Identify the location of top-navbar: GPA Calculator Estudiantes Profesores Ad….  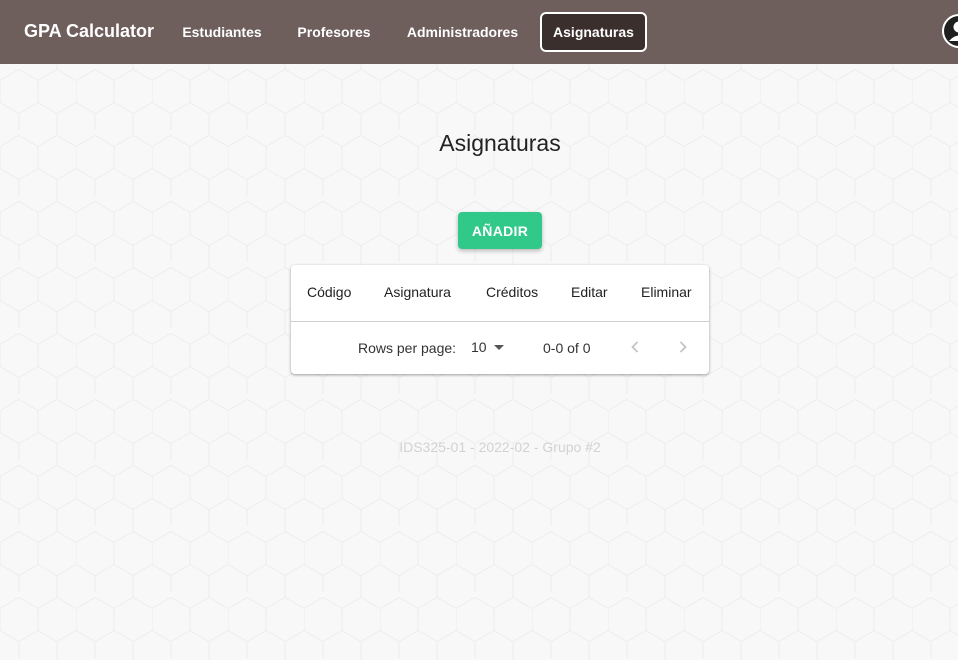
(479, 32).